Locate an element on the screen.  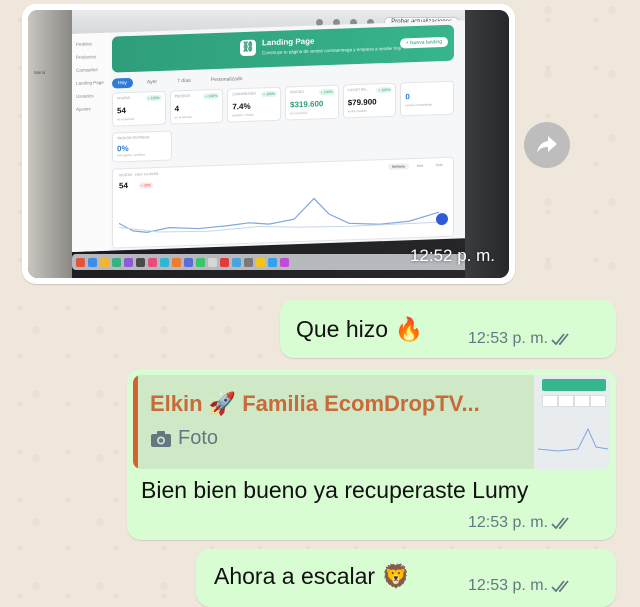
thumbnail-header is located at coordinates (574, 385).